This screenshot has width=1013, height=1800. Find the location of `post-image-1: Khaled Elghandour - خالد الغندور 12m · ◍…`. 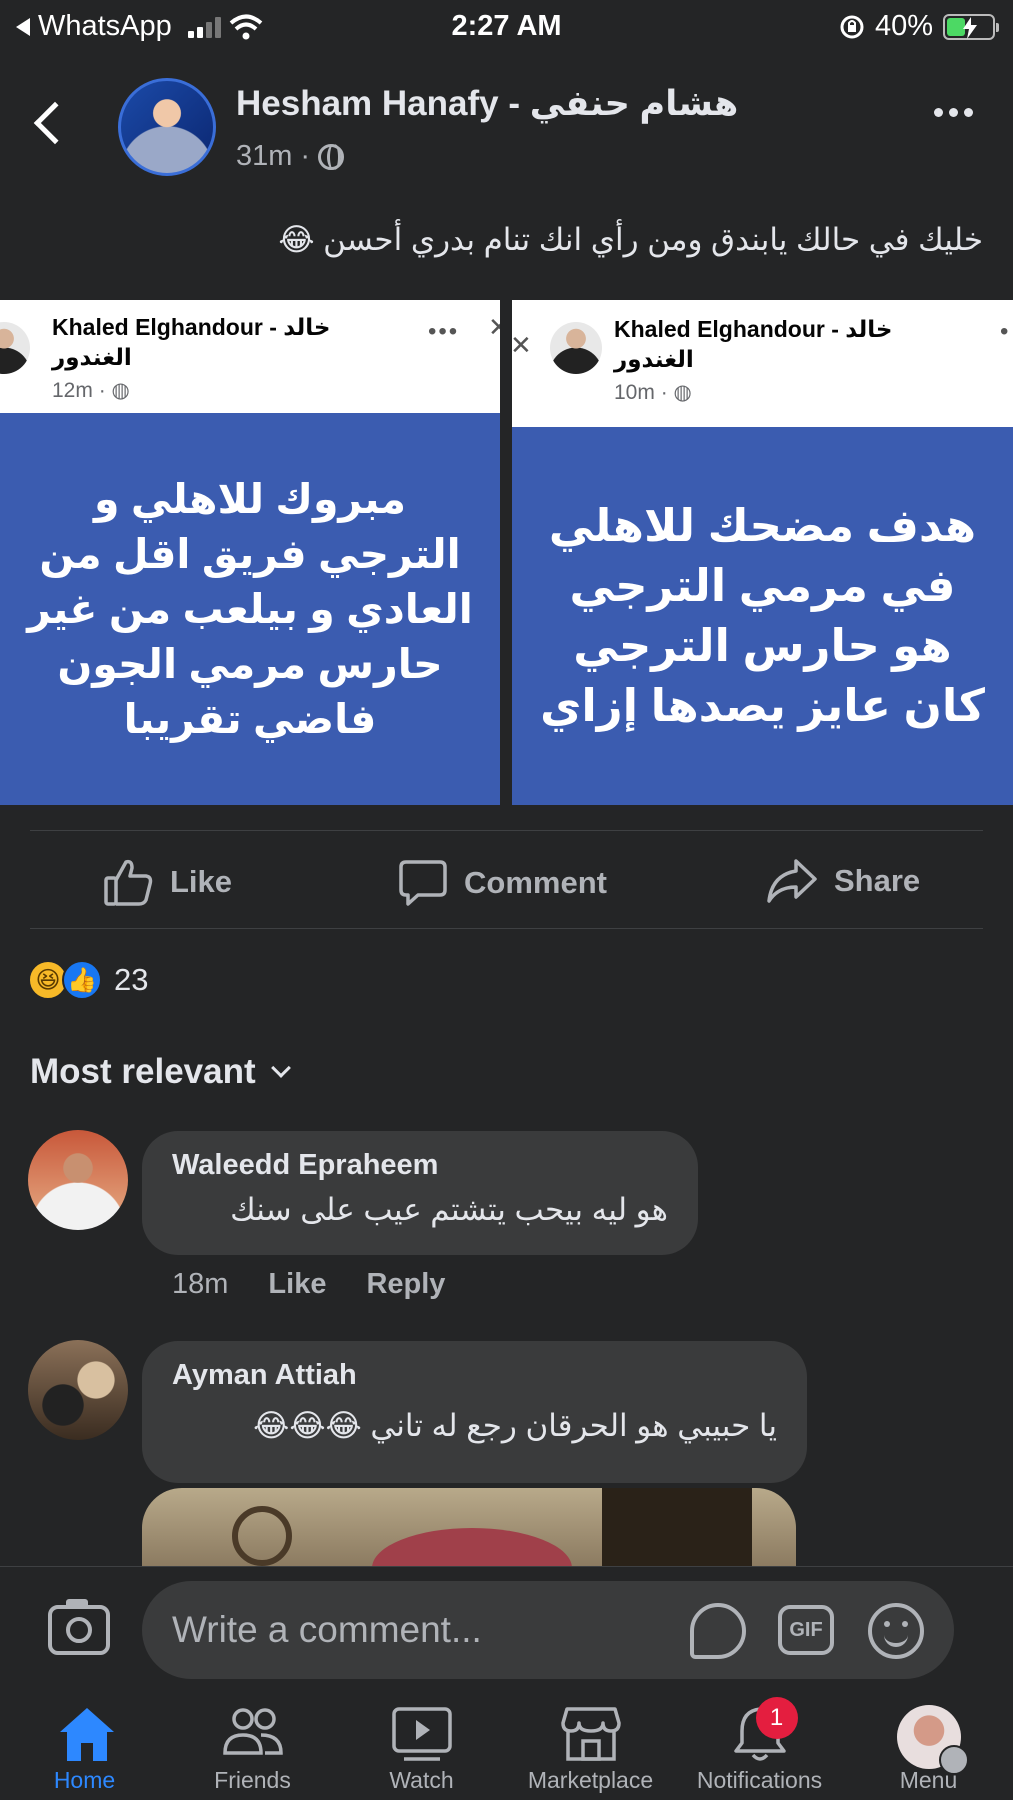

post-image-1: Khaled Elghandour - خالد الغندور 12m · ◍… is located at coordinates (250, 552).